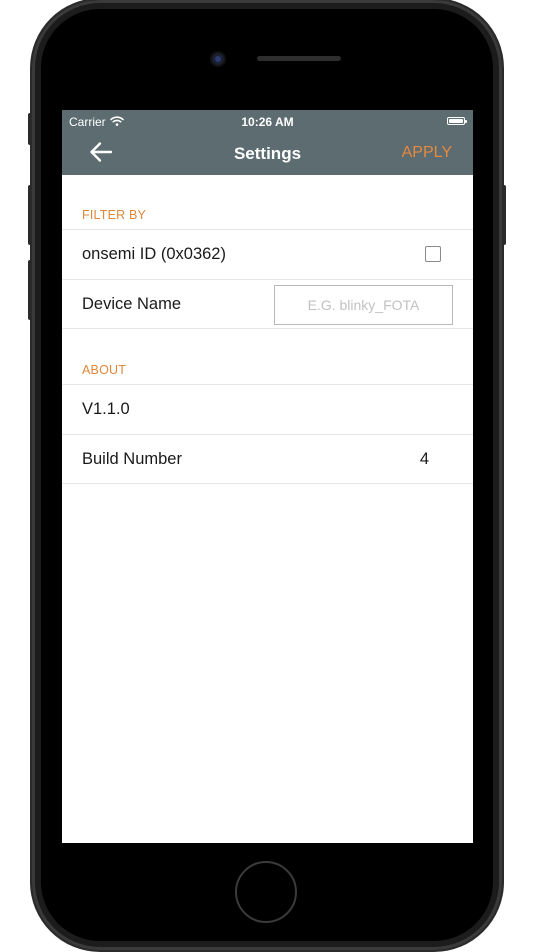 This screenshot has height=952, width=534. What do you see at coordinates (299, 58) in the screenshot?
I see `earpiece-speaker` at bounding box center [299, 58].